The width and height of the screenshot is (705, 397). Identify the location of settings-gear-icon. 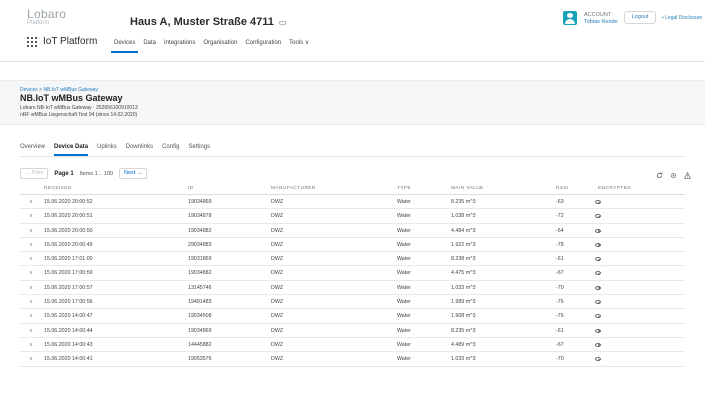
(673, 175).